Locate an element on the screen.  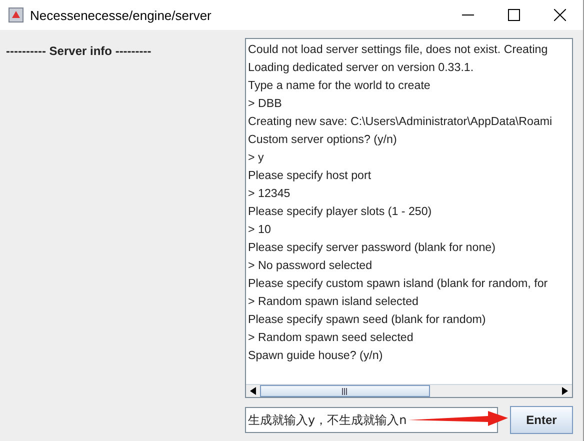
console-line: Loading dedicated server on version 0.33.1. is located at coordinates (361, 68).